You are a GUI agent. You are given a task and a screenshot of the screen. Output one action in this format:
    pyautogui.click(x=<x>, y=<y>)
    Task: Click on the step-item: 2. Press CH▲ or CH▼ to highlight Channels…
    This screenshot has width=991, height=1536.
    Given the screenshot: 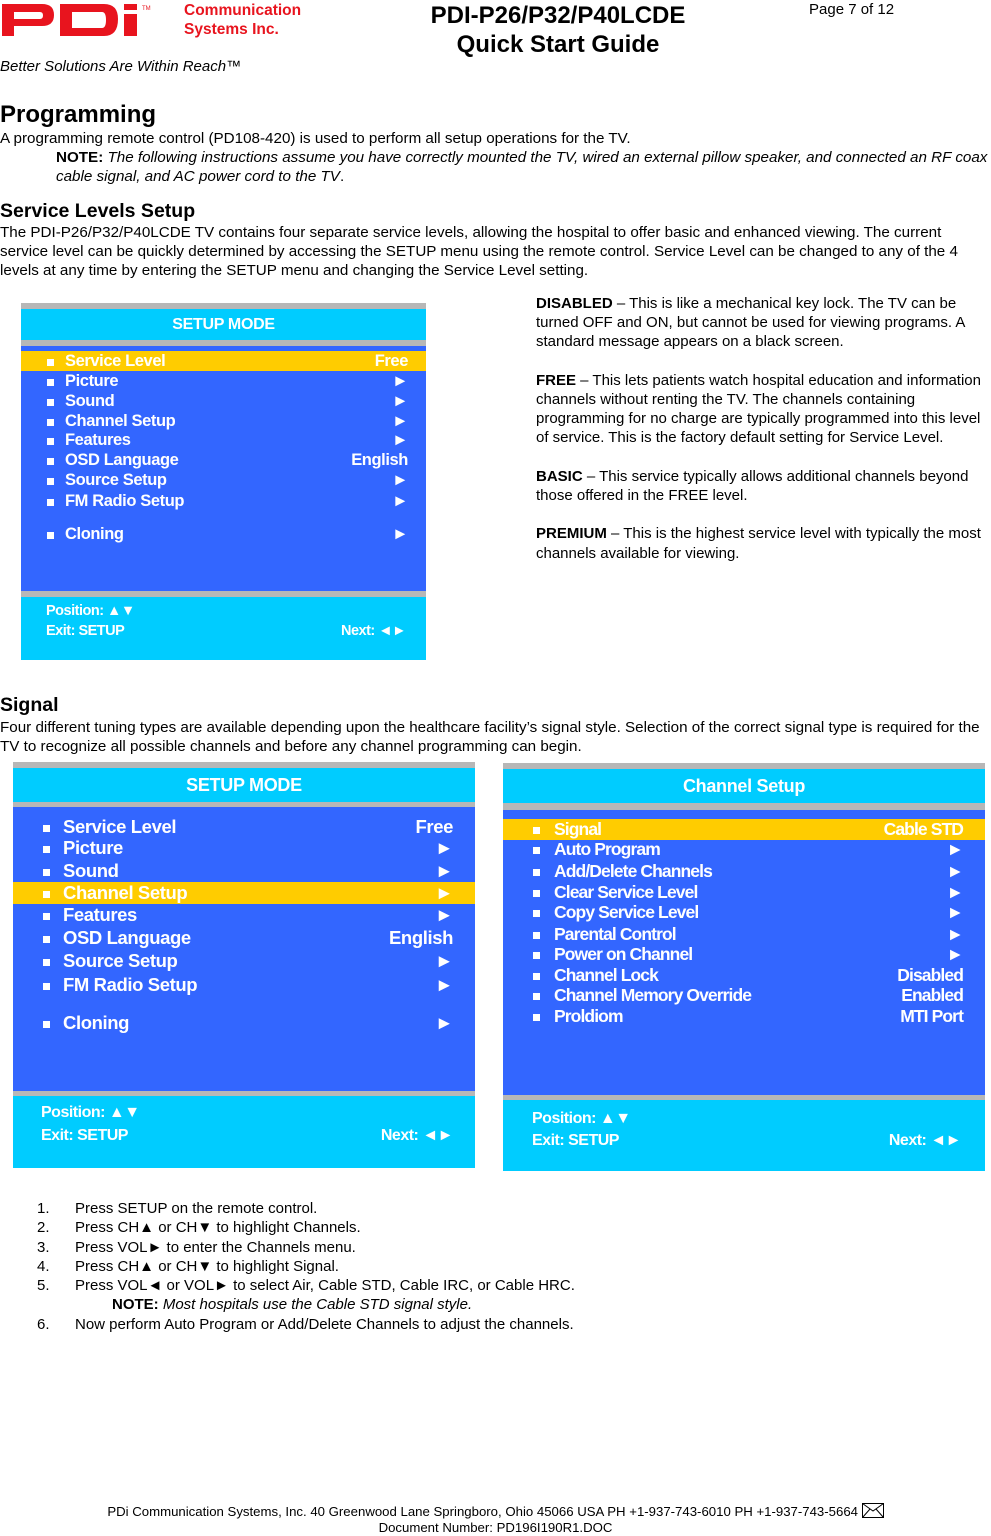 What is the action you would take?
    pyautogui.click(x=199, y=1228)
    